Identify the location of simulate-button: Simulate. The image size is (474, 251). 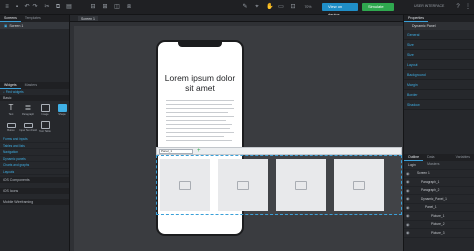
(378, 7).